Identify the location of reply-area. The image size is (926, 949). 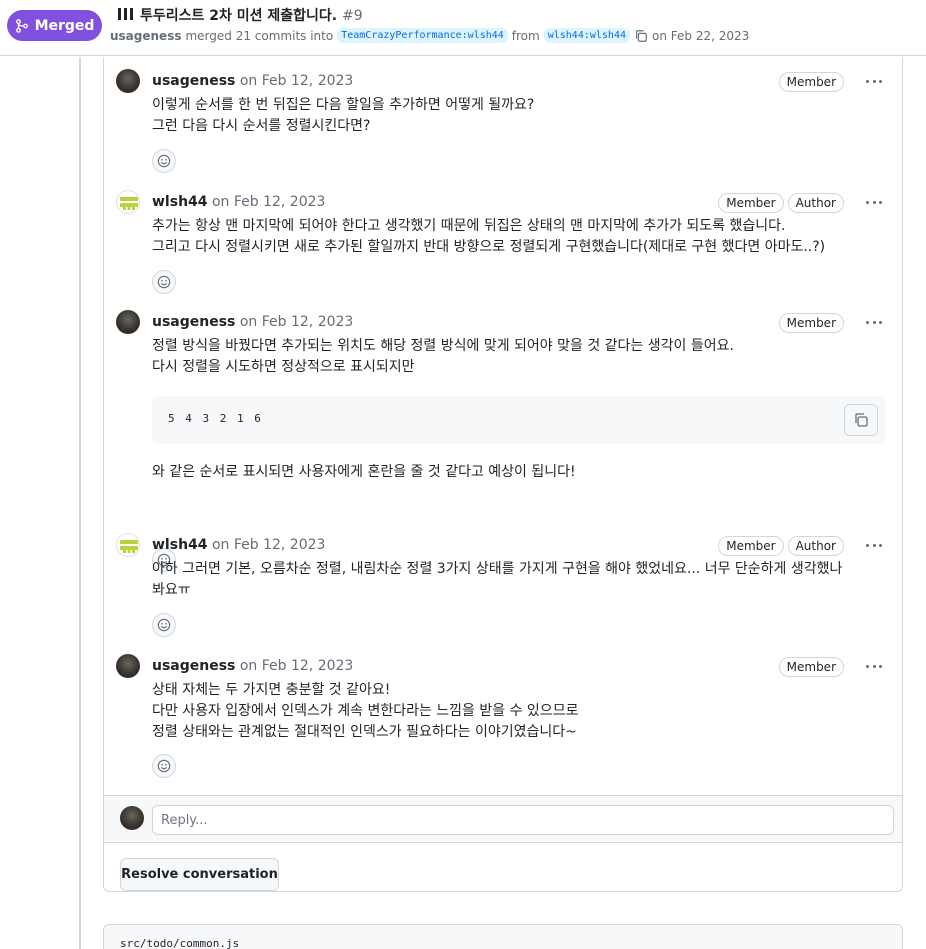
(503, 819).